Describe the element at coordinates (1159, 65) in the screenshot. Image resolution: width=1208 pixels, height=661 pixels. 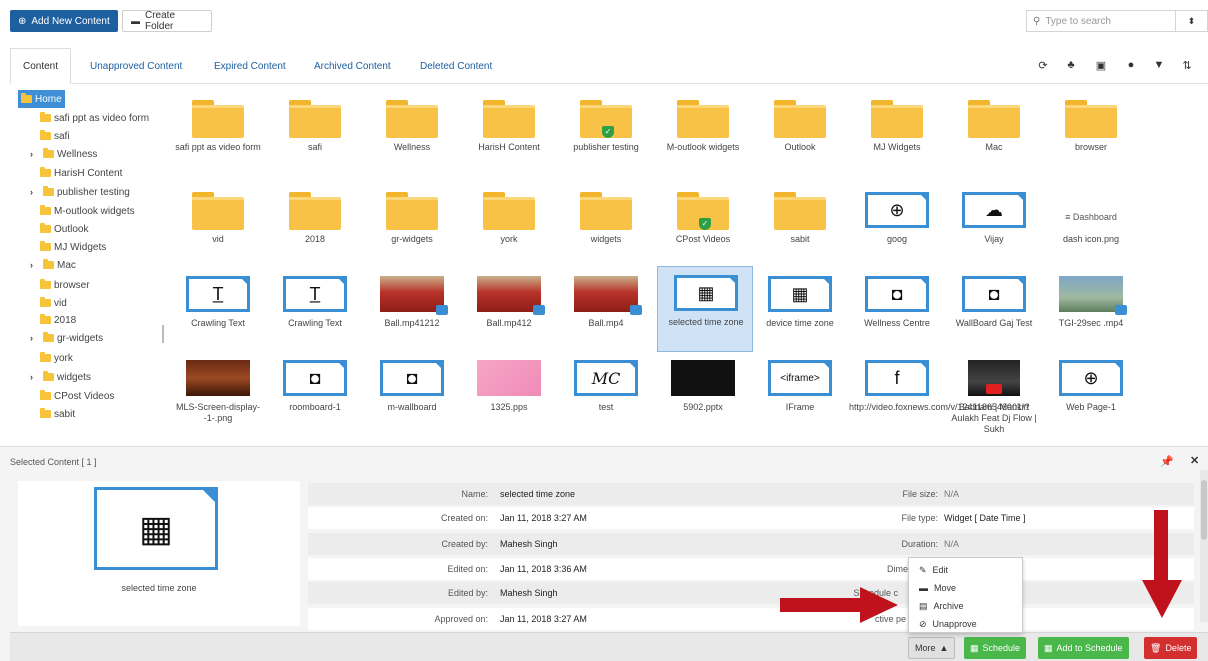
I see `filter-icon: ▼` at that location.